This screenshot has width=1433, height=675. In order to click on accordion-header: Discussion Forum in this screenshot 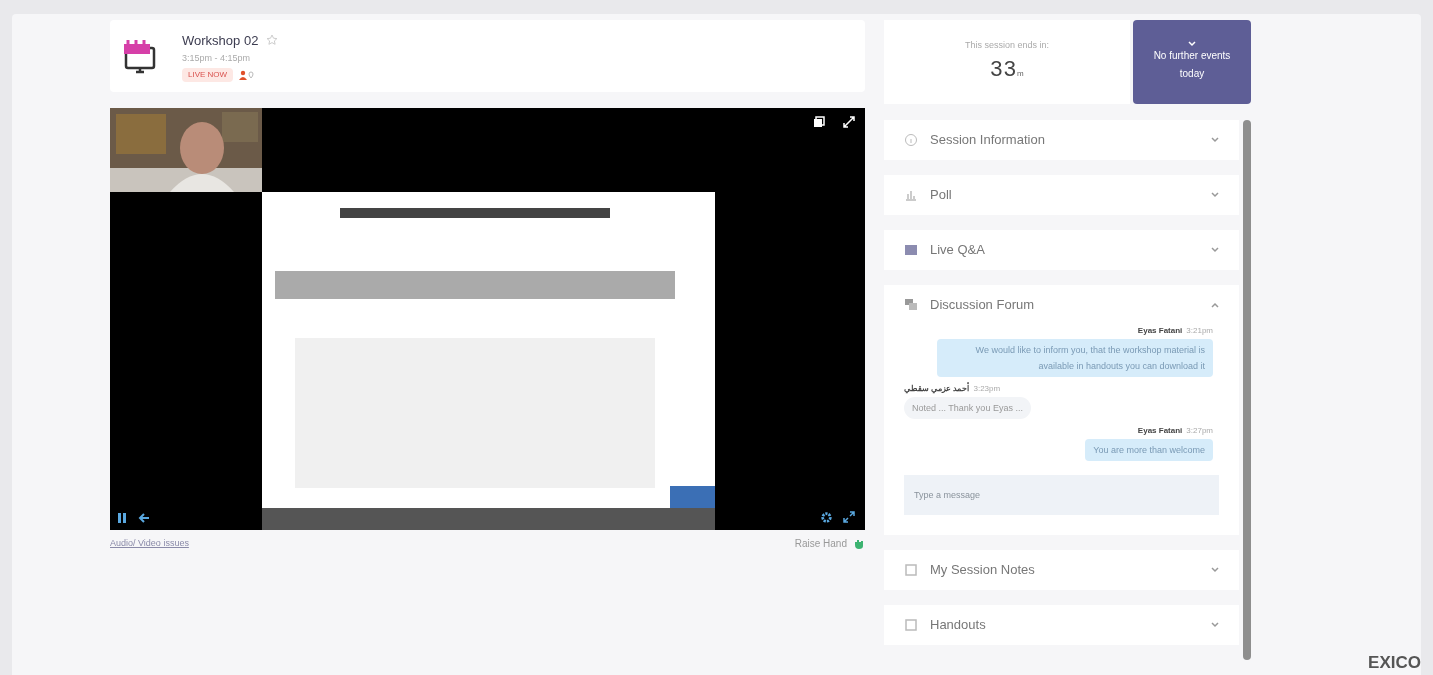, I will do `click(1061, 305)`.